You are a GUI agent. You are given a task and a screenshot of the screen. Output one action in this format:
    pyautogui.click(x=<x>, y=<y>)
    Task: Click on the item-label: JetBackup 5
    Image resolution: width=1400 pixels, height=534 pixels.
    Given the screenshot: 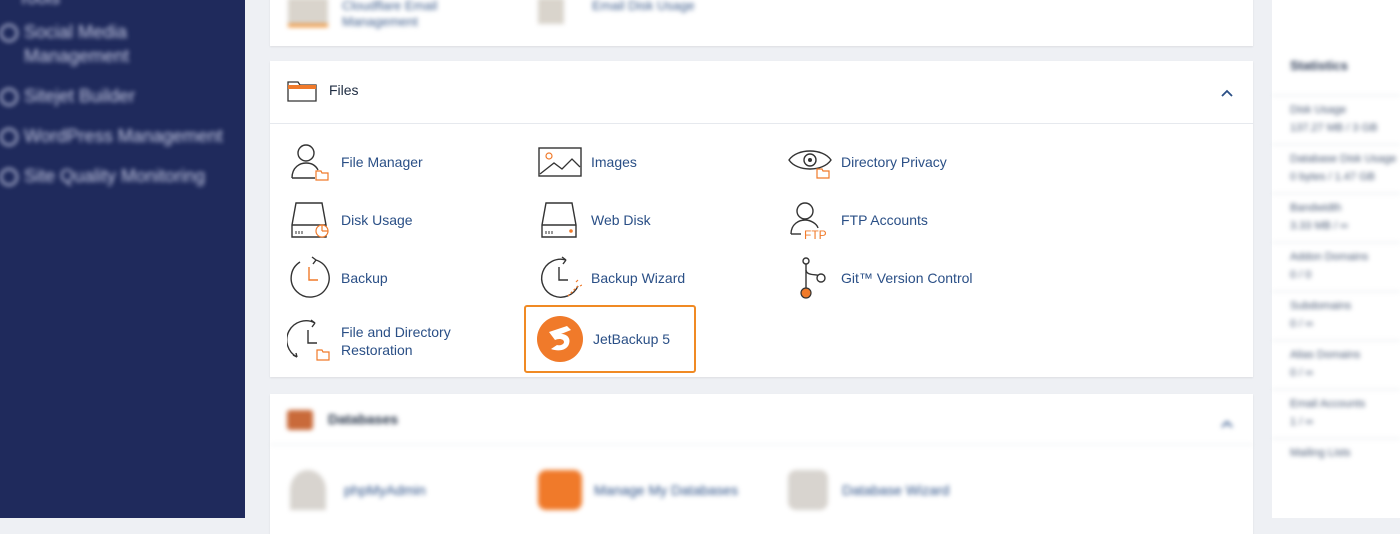 What is the action you would take?
    pyautogui.click(x=632, y=339)
    